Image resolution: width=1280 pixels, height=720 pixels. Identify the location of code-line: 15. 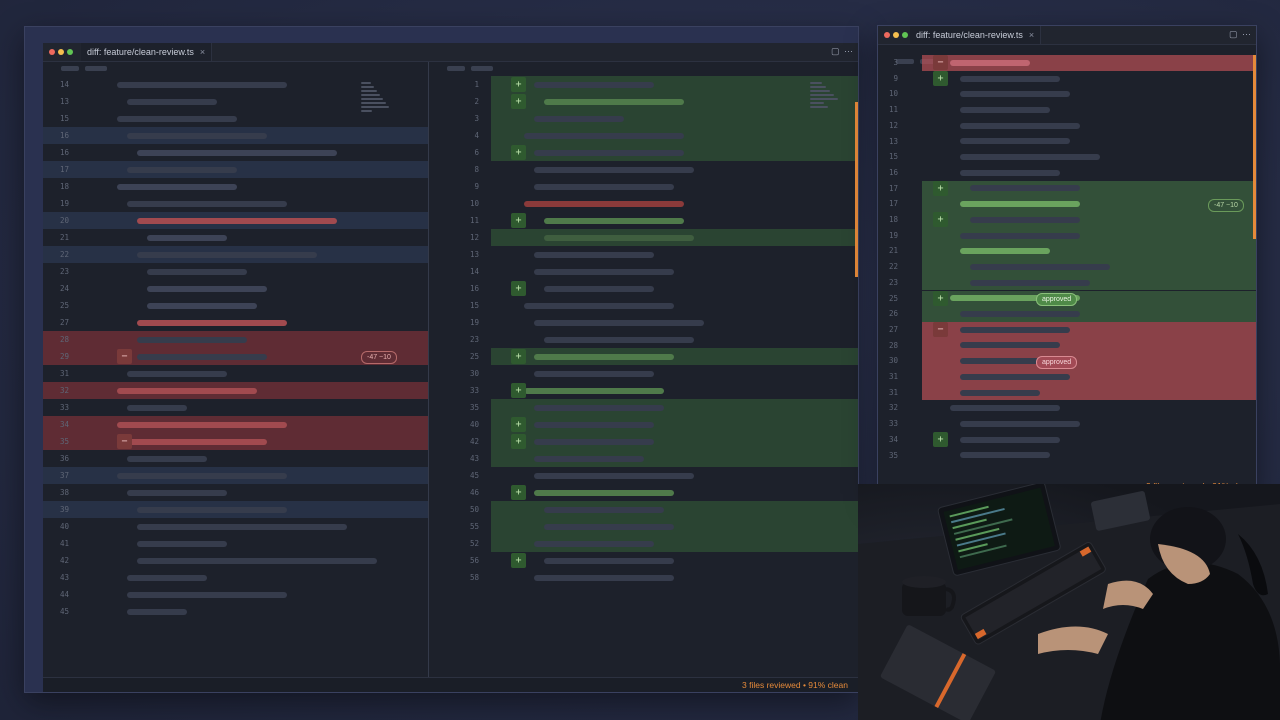
(1067, 157).